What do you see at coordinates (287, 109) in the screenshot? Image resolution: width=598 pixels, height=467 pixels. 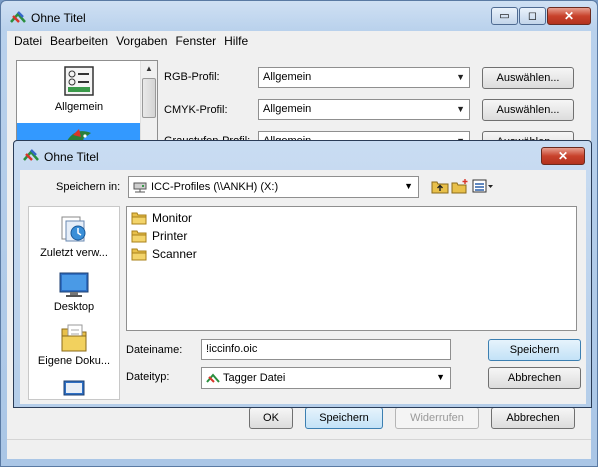 I see `cmyk-profile-value: Allgemein` at bounding box center [287, 109].